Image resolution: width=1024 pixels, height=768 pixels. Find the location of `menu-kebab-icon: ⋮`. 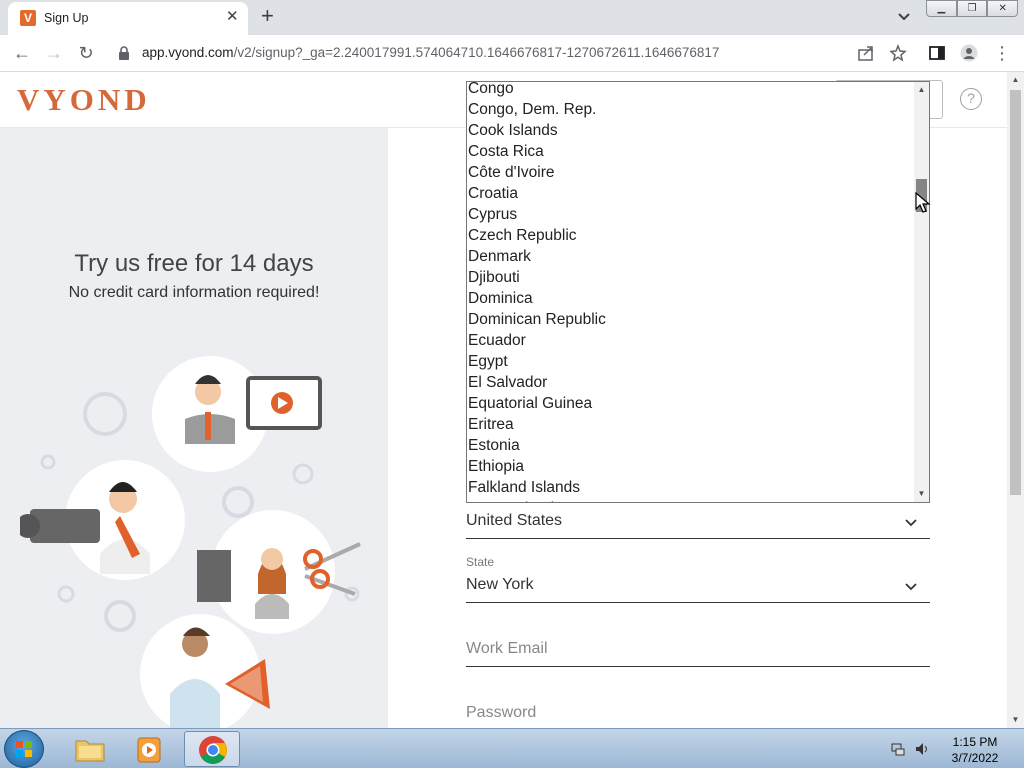

menu-kebab-icon: ⋮ is located at coordinates (1002, 53).